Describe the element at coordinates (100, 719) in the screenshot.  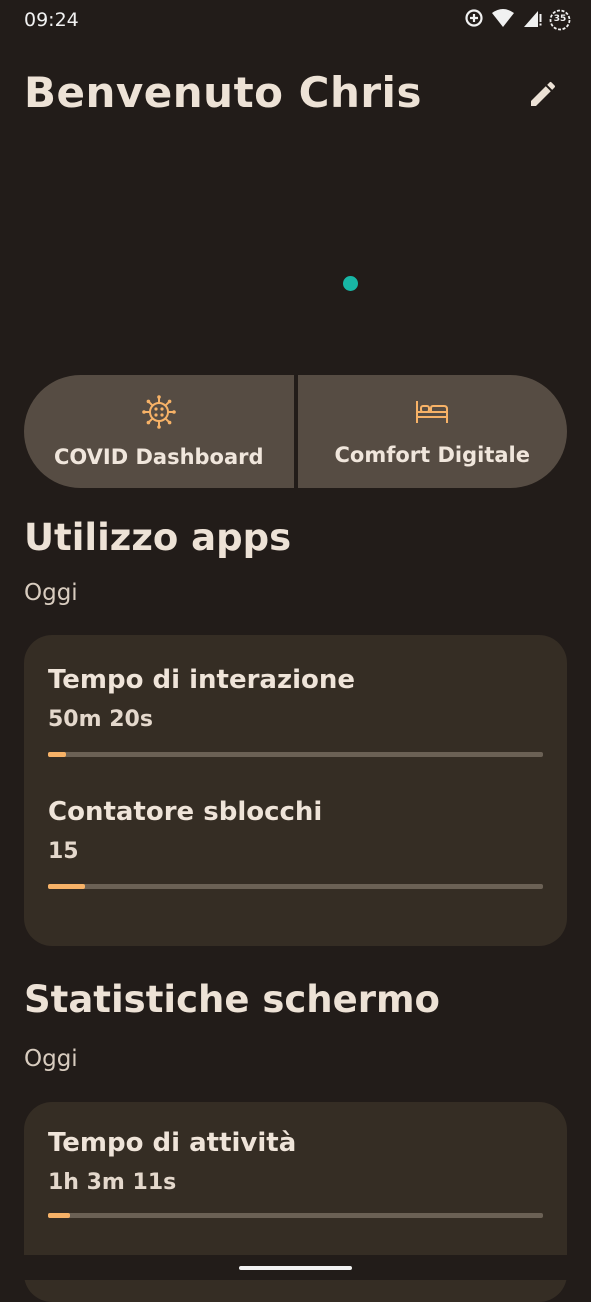
I see `metric-value: 50m 20s` at that location.